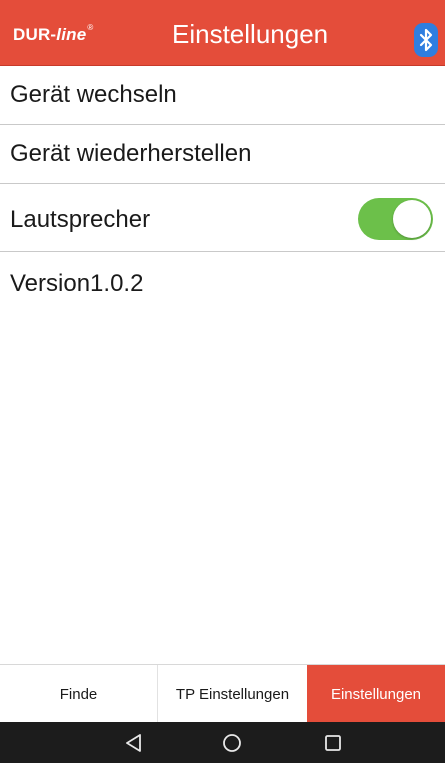 The image size is (445, 763). I want to click on logo-italic-text: line, so click(71, 34).